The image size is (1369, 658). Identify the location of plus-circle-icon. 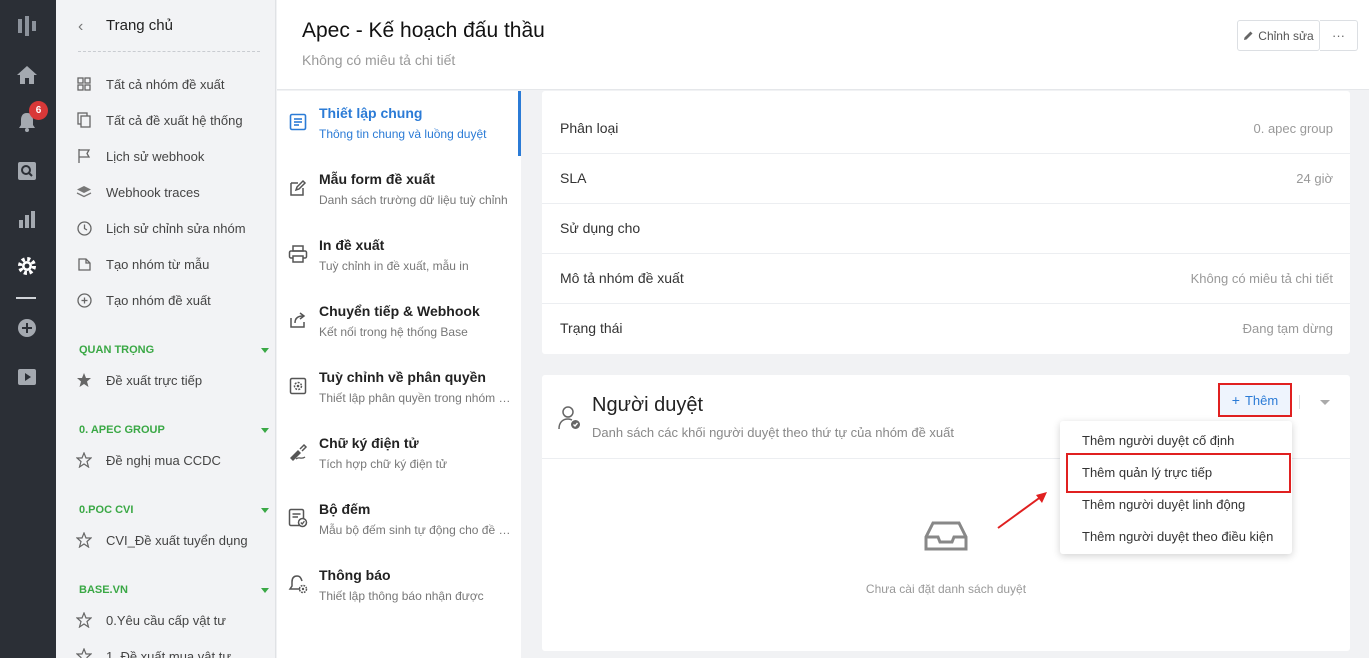
(84, 300).